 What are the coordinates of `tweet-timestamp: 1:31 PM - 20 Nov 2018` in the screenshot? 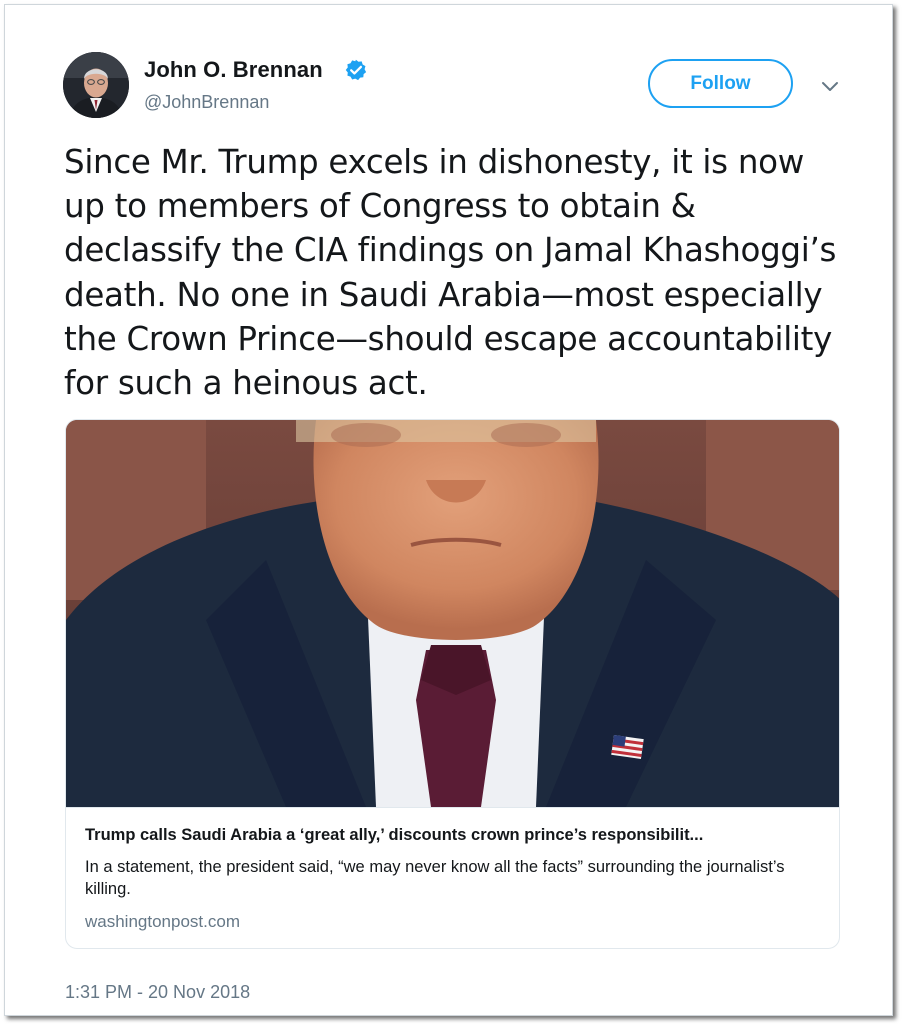 It's located at (157, 992).